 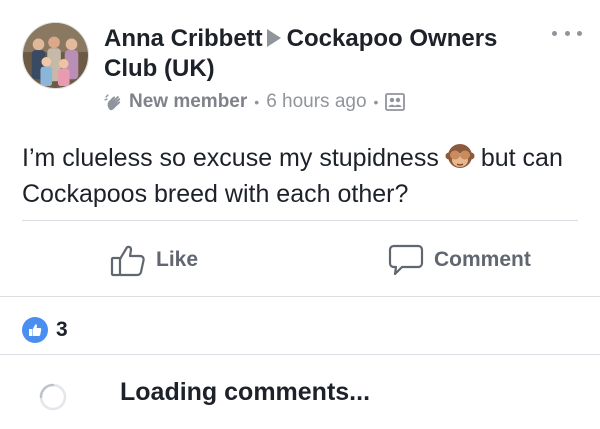 What do you see at coordinates (183, 38) in the screenshot?
I see `author-name: Anna Cribbett` at bounding box center [183, 38].